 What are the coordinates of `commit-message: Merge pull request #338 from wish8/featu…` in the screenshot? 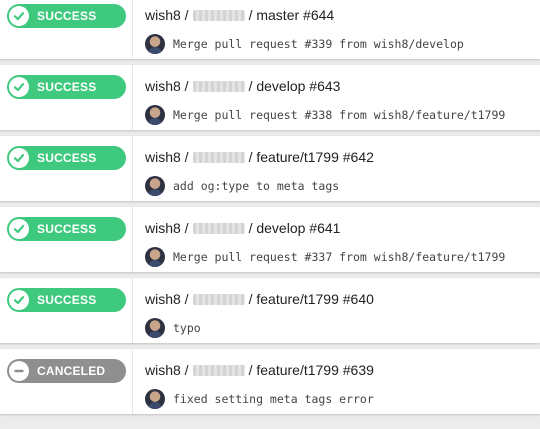 It's located at (339, 115).